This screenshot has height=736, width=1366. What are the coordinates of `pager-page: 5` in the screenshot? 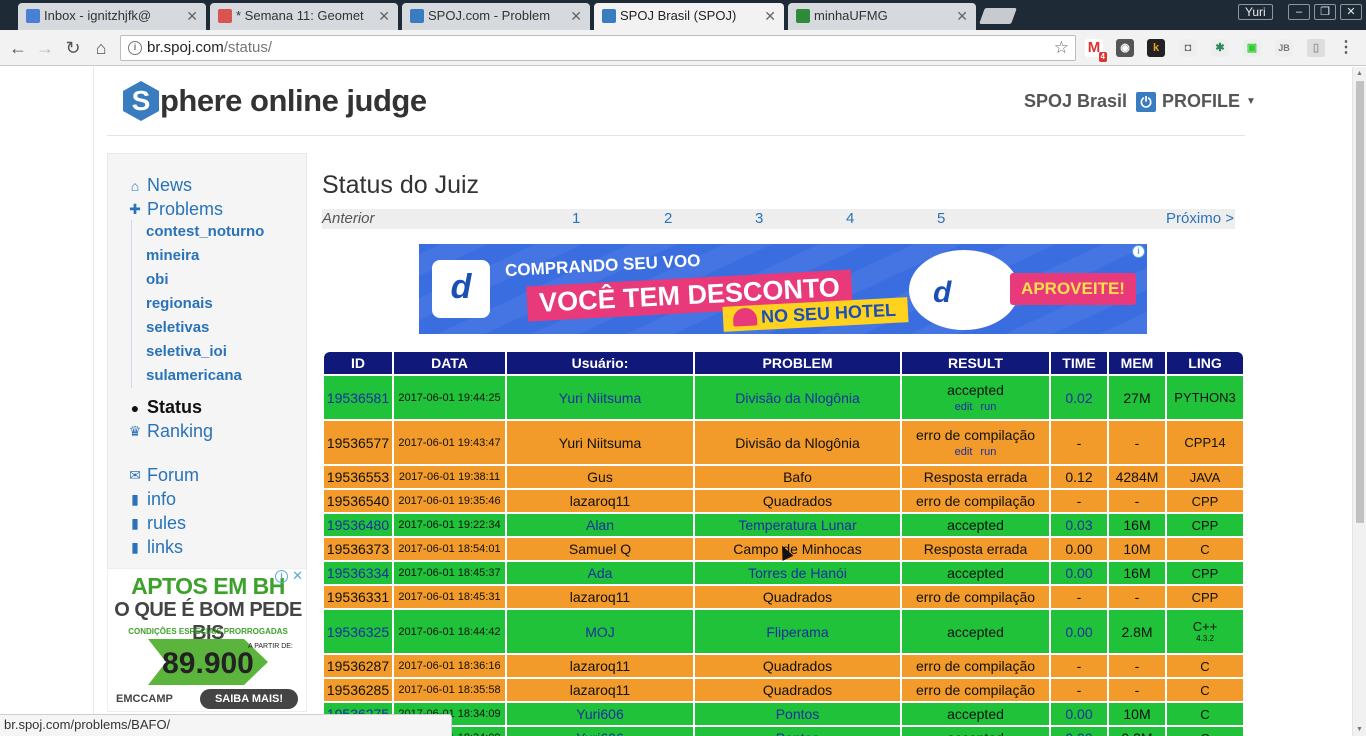 It's located at (941, 218).